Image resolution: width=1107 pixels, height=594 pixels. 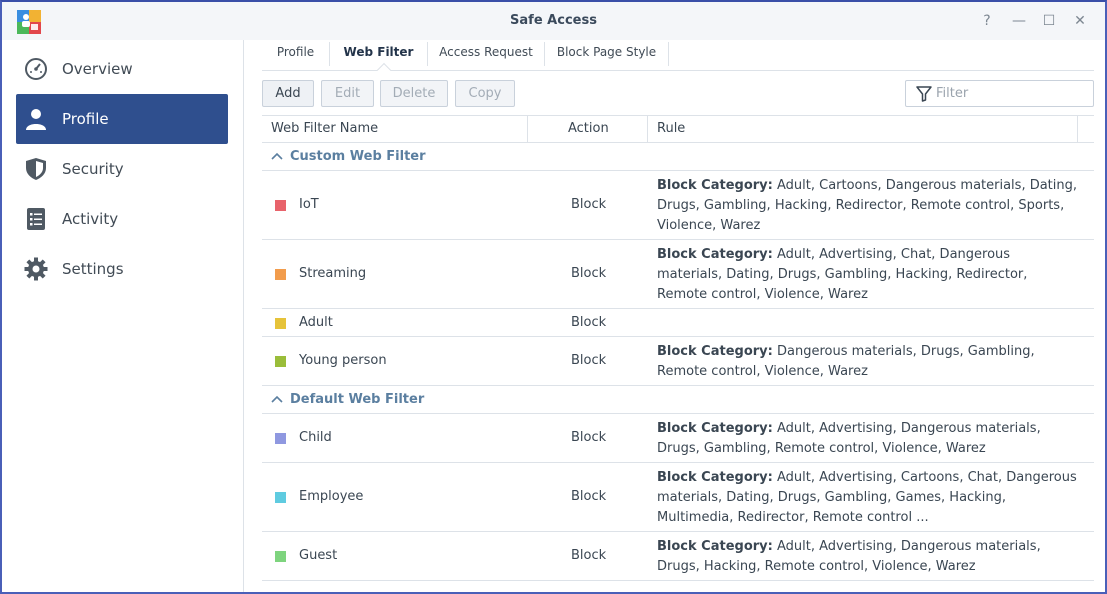 What do you see at coordinates (316, 322) in the screenshot?
I see `filter-name: Adult` at bounding box center [316, 322].